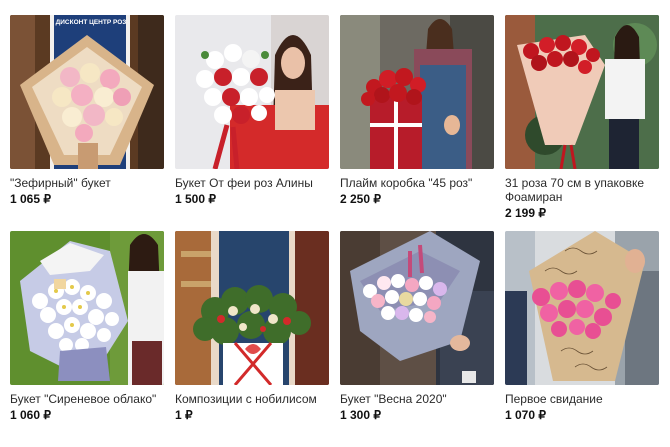  What do you see at coordinates (30, 415) in the screenshot?
I see `product-price: 1 060 ₽` at bounding box center [30, 415].